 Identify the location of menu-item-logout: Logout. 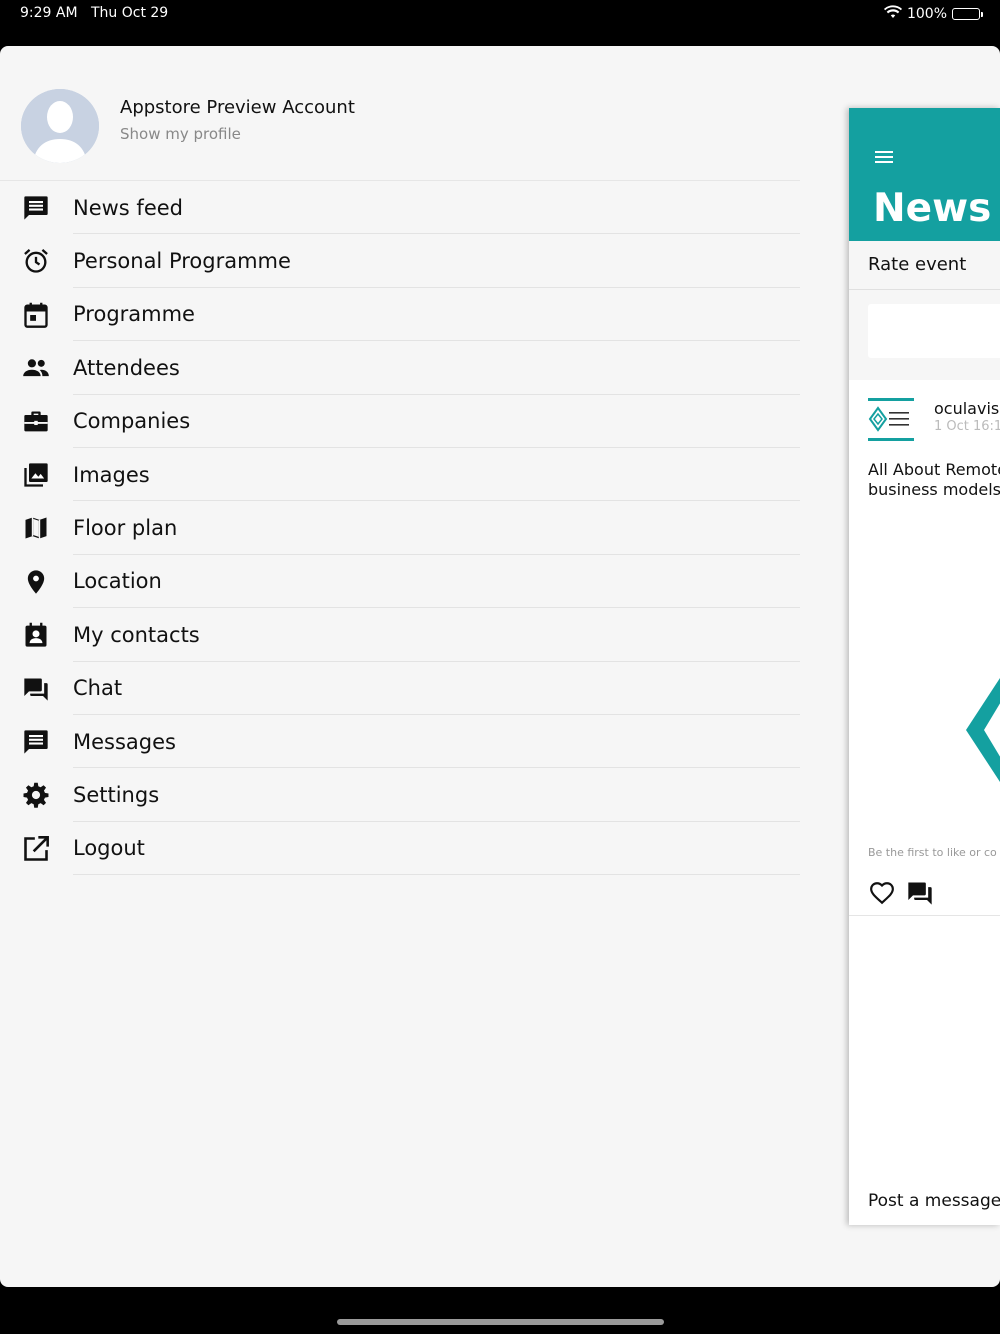
(400, 849).